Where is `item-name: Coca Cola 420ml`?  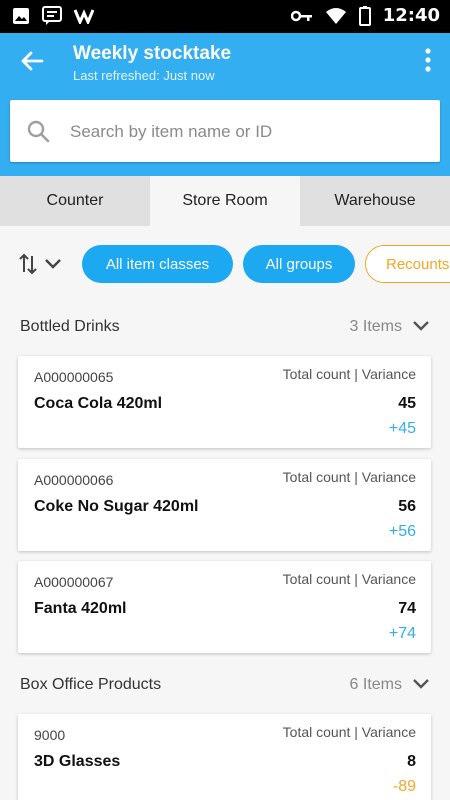 item-name: Coca Cola 420ml is located at coordinates (98, 403).